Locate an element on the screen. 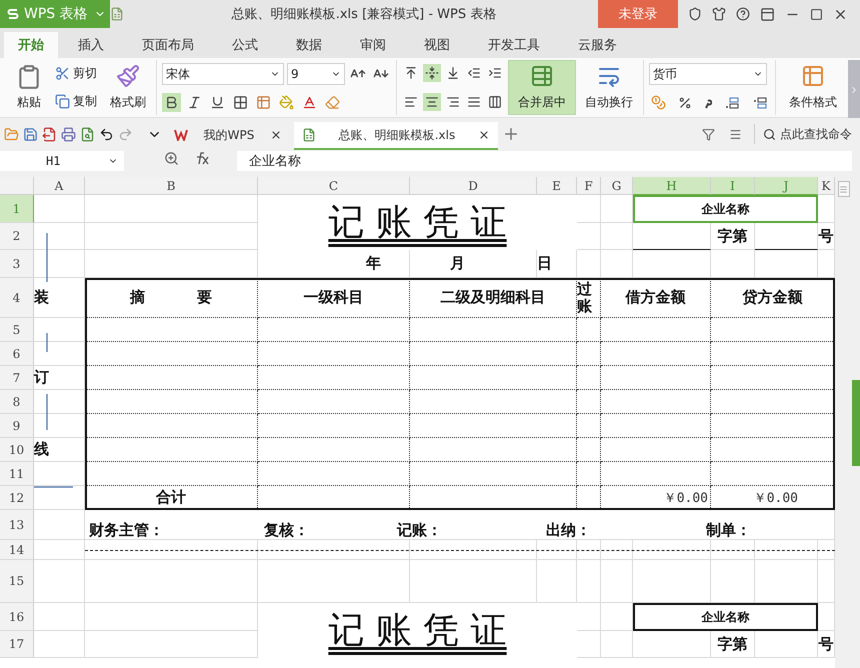  bold-icon is located at coordinates (171, 102).